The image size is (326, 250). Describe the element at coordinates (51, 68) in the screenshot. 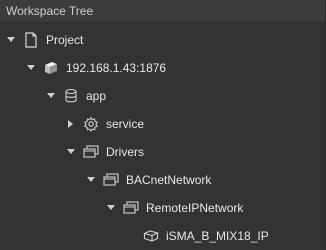

I see `server-cube-icon` at that location.